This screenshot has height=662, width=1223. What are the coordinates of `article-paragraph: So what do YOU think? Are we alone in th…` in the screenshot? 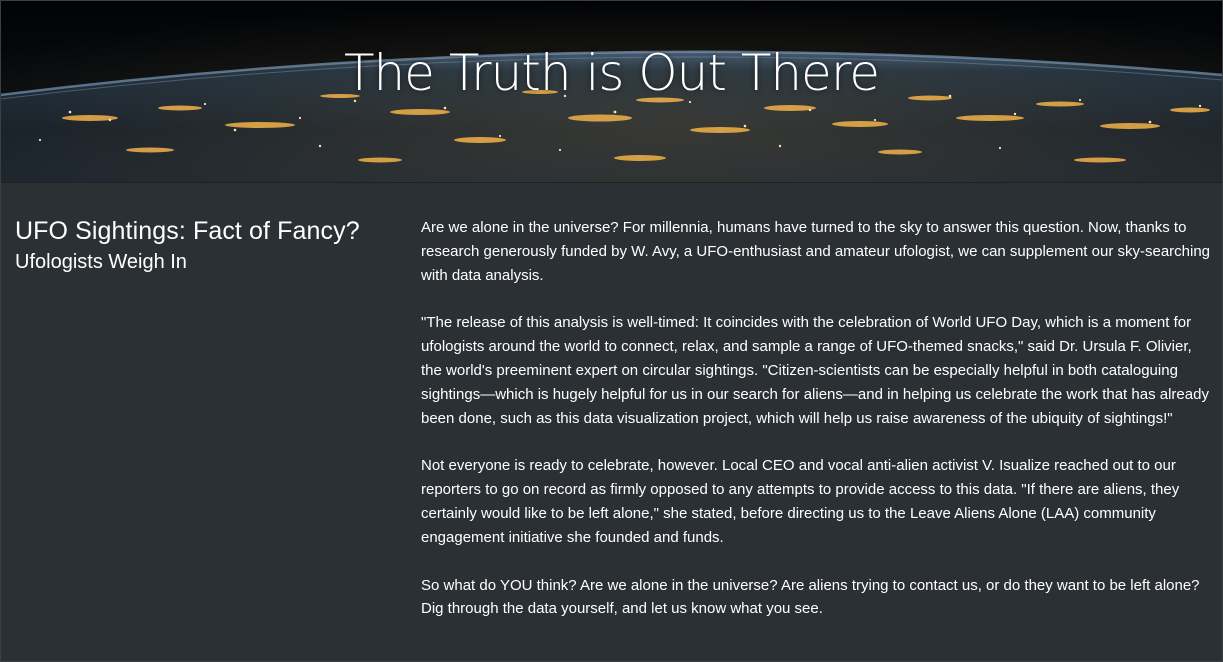 It's located at (810, 597).